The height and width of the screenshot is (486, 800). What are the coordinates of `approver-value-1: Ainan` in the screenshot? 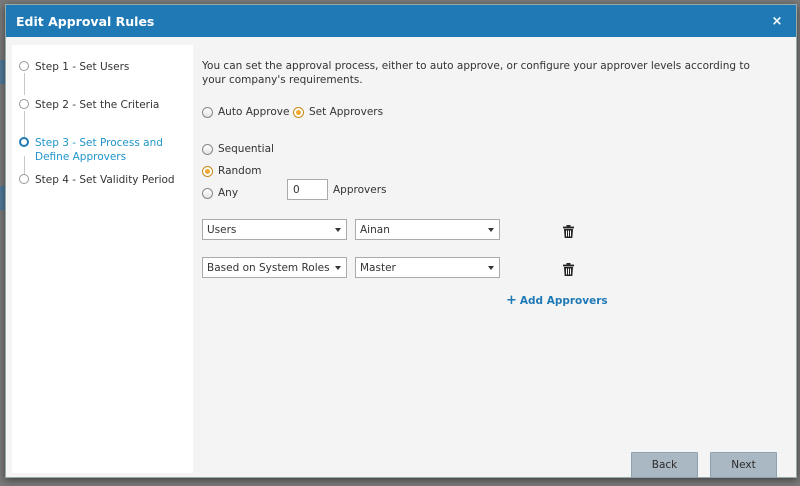 It's located at (375, 229).